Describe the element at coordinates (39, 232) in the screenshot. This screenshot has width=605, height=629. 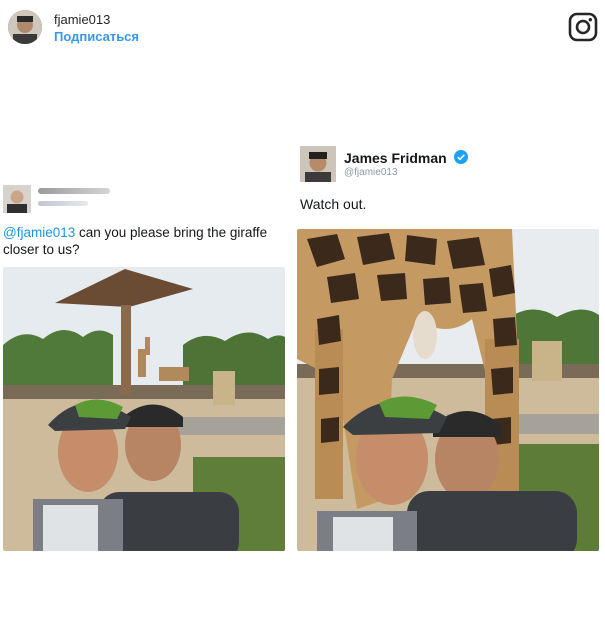
I see `tweet-mention: @fjamie013` at that location.